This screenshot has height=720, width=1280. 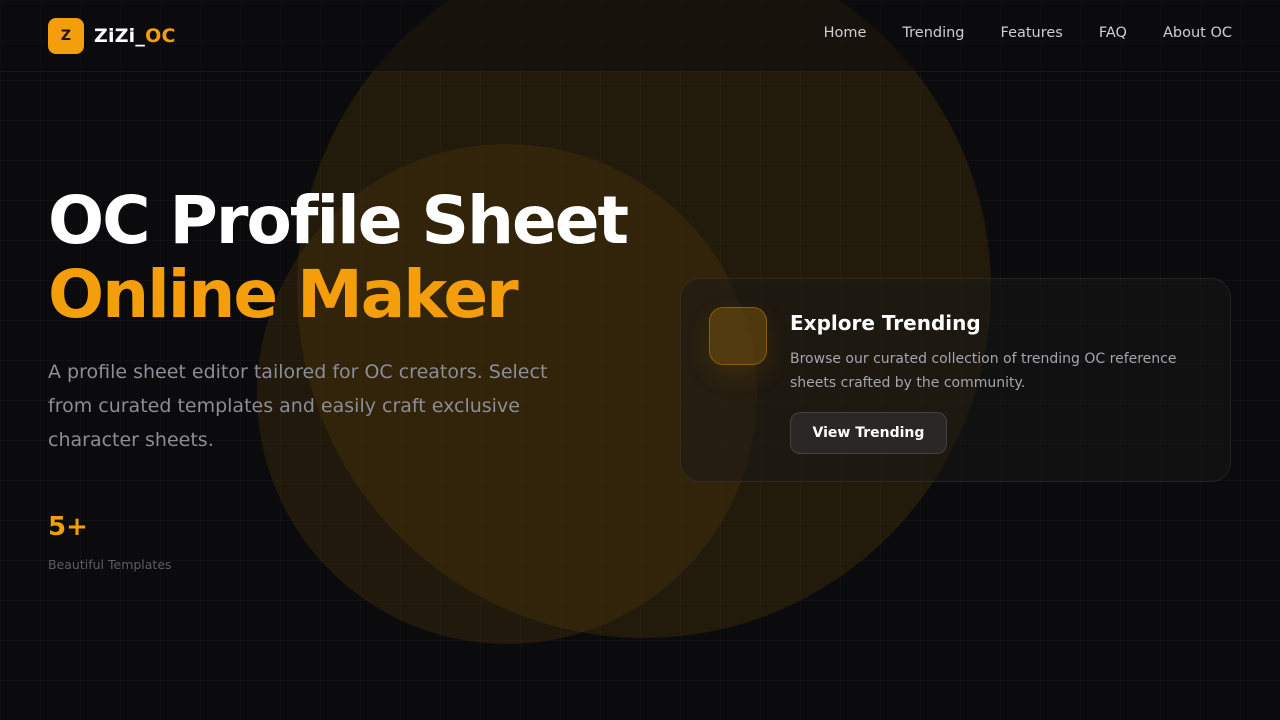 What do you see at coordinates (68, 527) in the screenshot?
I see `stat-value: 5+` at bounding box center [68, 527].